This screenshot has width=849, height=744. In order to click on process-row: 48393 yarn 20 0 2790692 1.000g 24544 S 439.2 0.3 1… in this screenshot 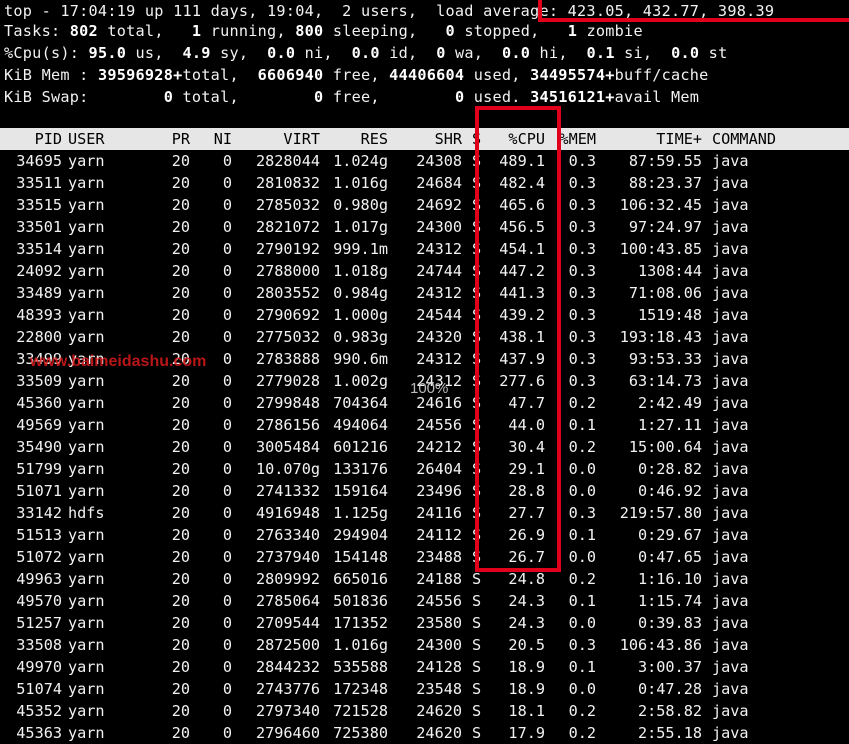, I will do `click(424, 315)`.